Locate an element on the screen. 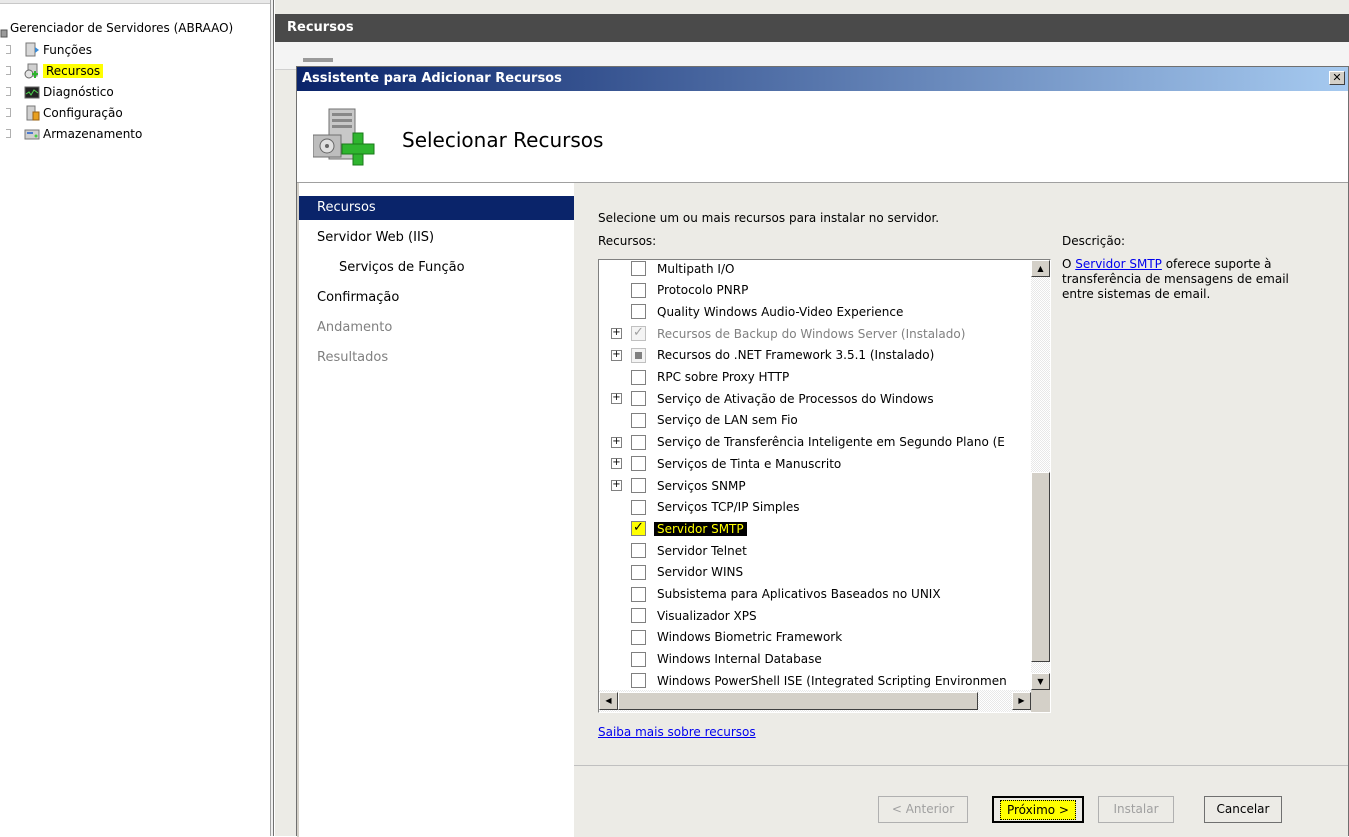 Image resolution: width=1349 pixels, height=837 pixels. close-button: ✕ is located at coordinates (1337, 78).